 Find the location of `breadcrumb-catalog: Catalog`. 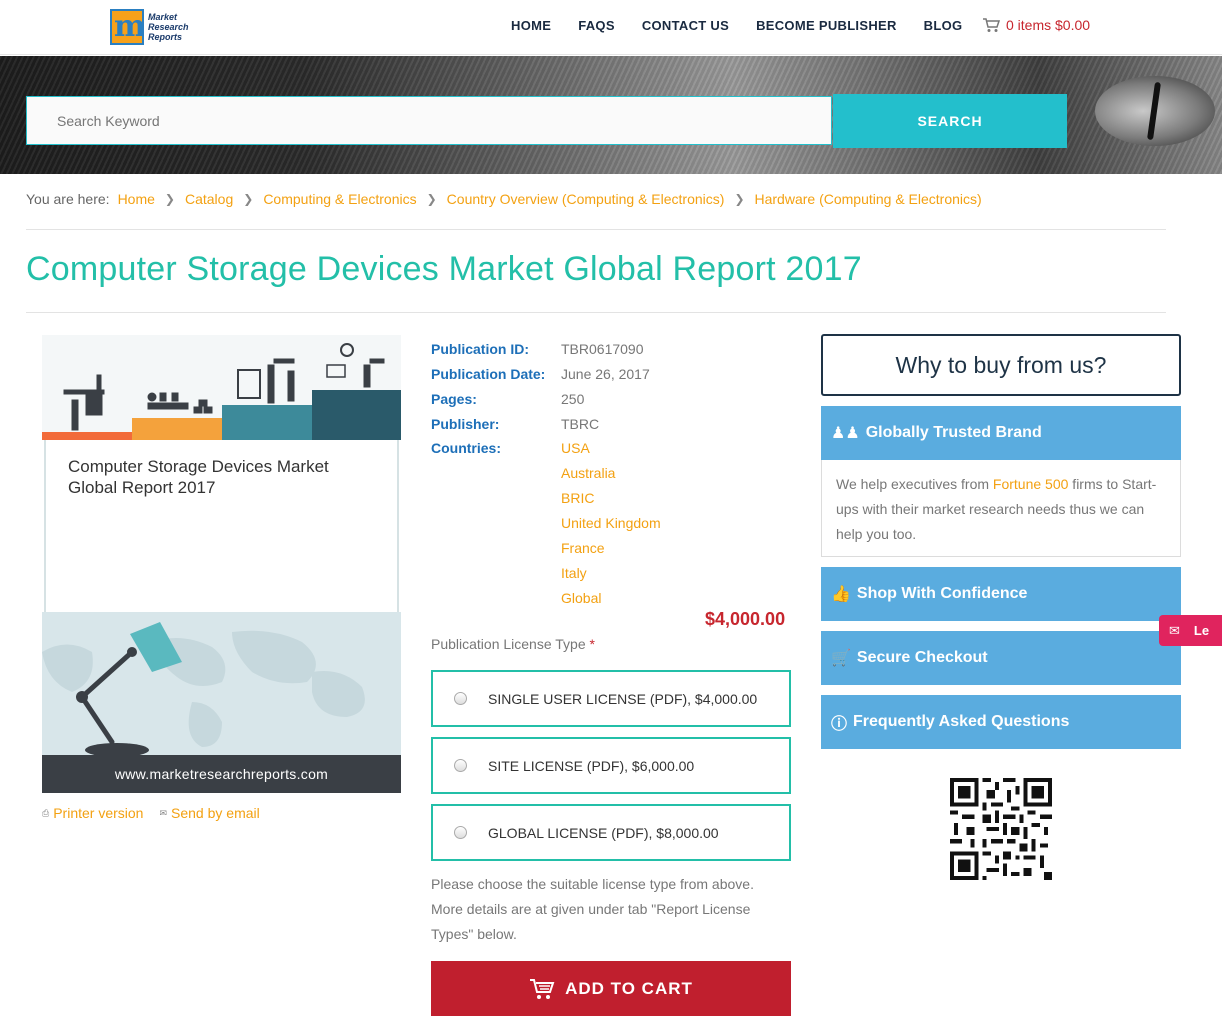

breadcrumb-catalog: Catalog is located at coordinates (209, 199).